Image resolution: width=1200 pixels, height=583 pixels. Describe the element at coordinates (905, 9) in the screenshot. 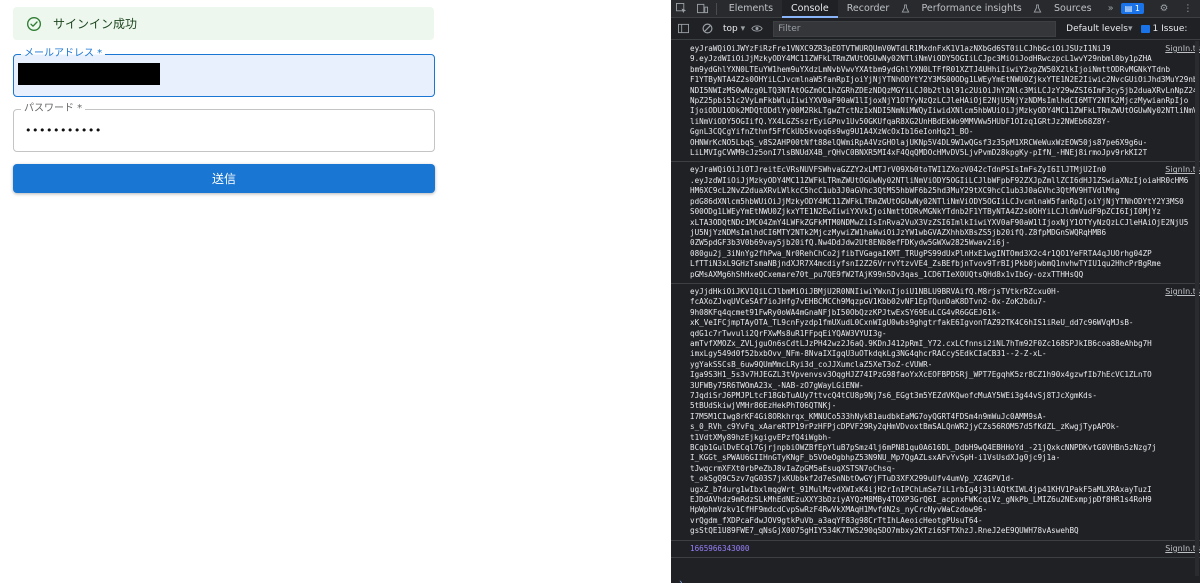

I see `recorder-flask-icon` at that location.